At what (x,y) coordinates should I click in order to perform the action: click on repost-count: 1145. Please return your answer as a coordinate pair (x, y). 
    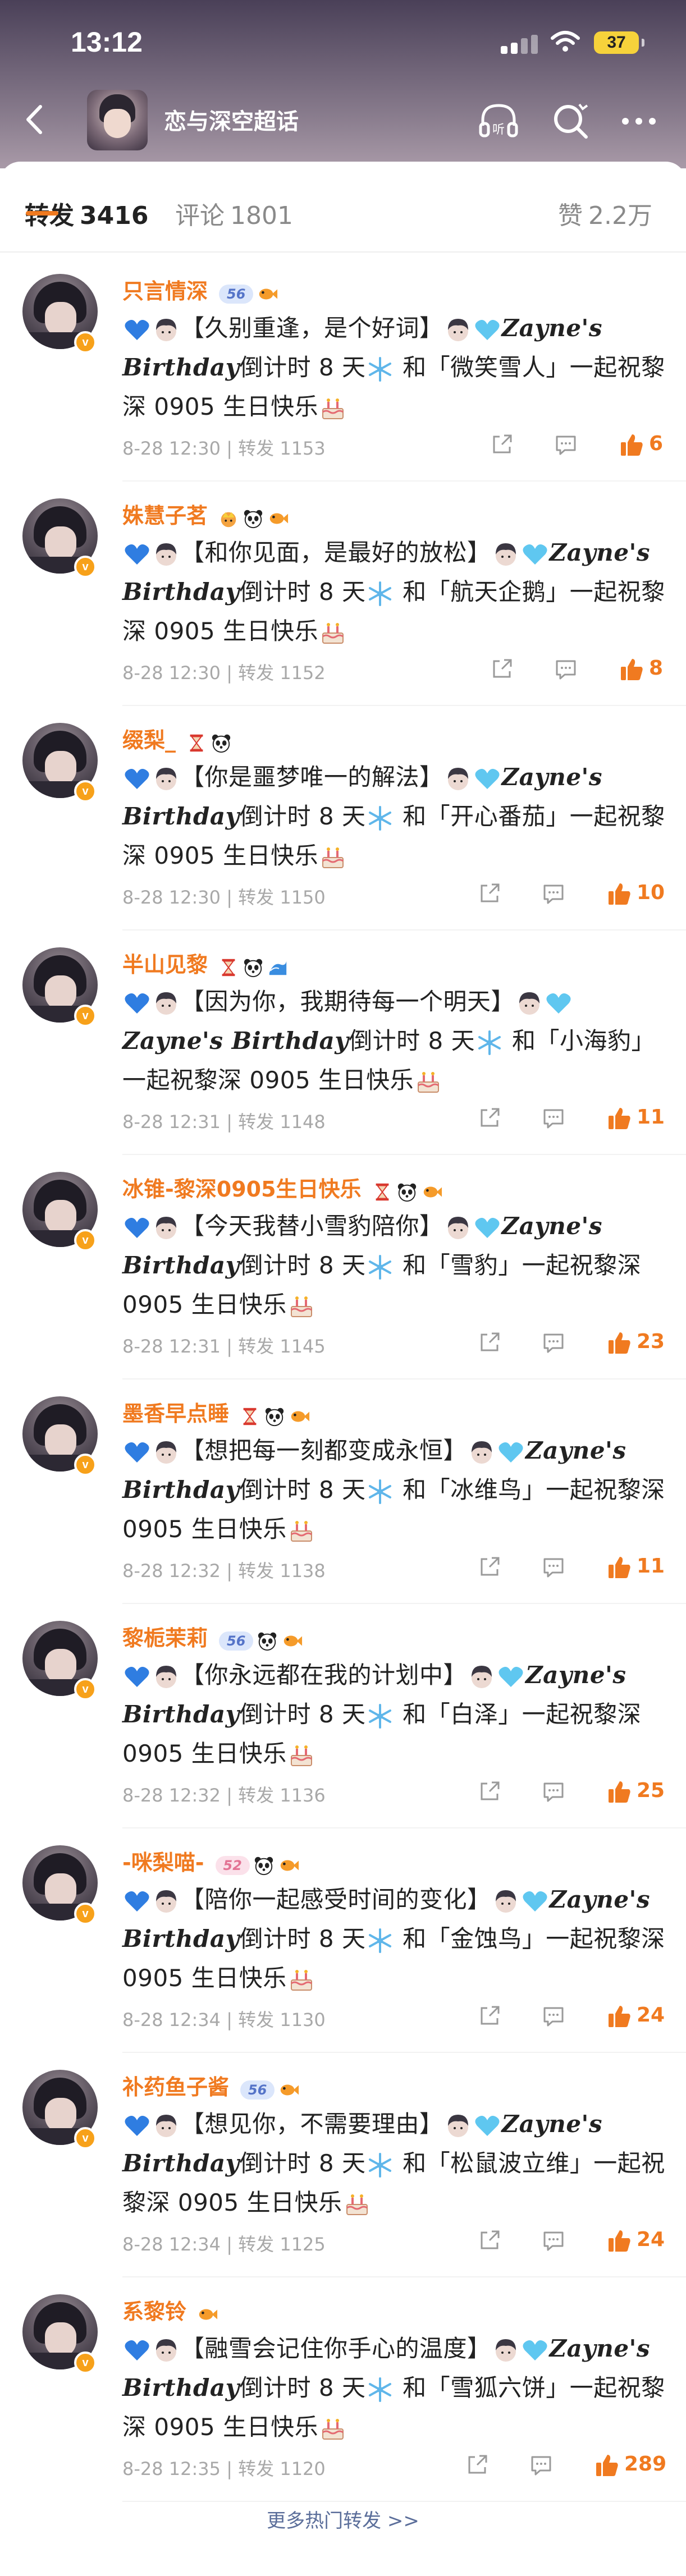
    Looking at the image, I should click on (303, 1346).